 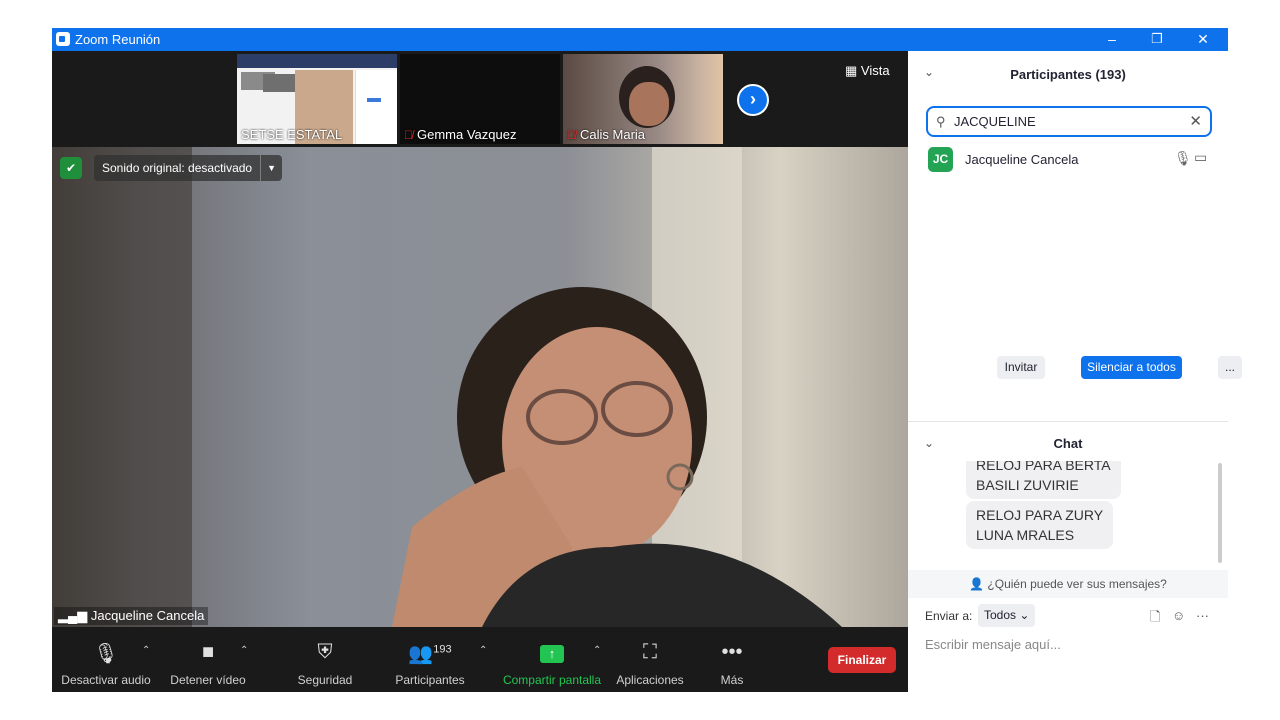 I want to click on emoji-icon: ☺, so click(x=1178, y=615).